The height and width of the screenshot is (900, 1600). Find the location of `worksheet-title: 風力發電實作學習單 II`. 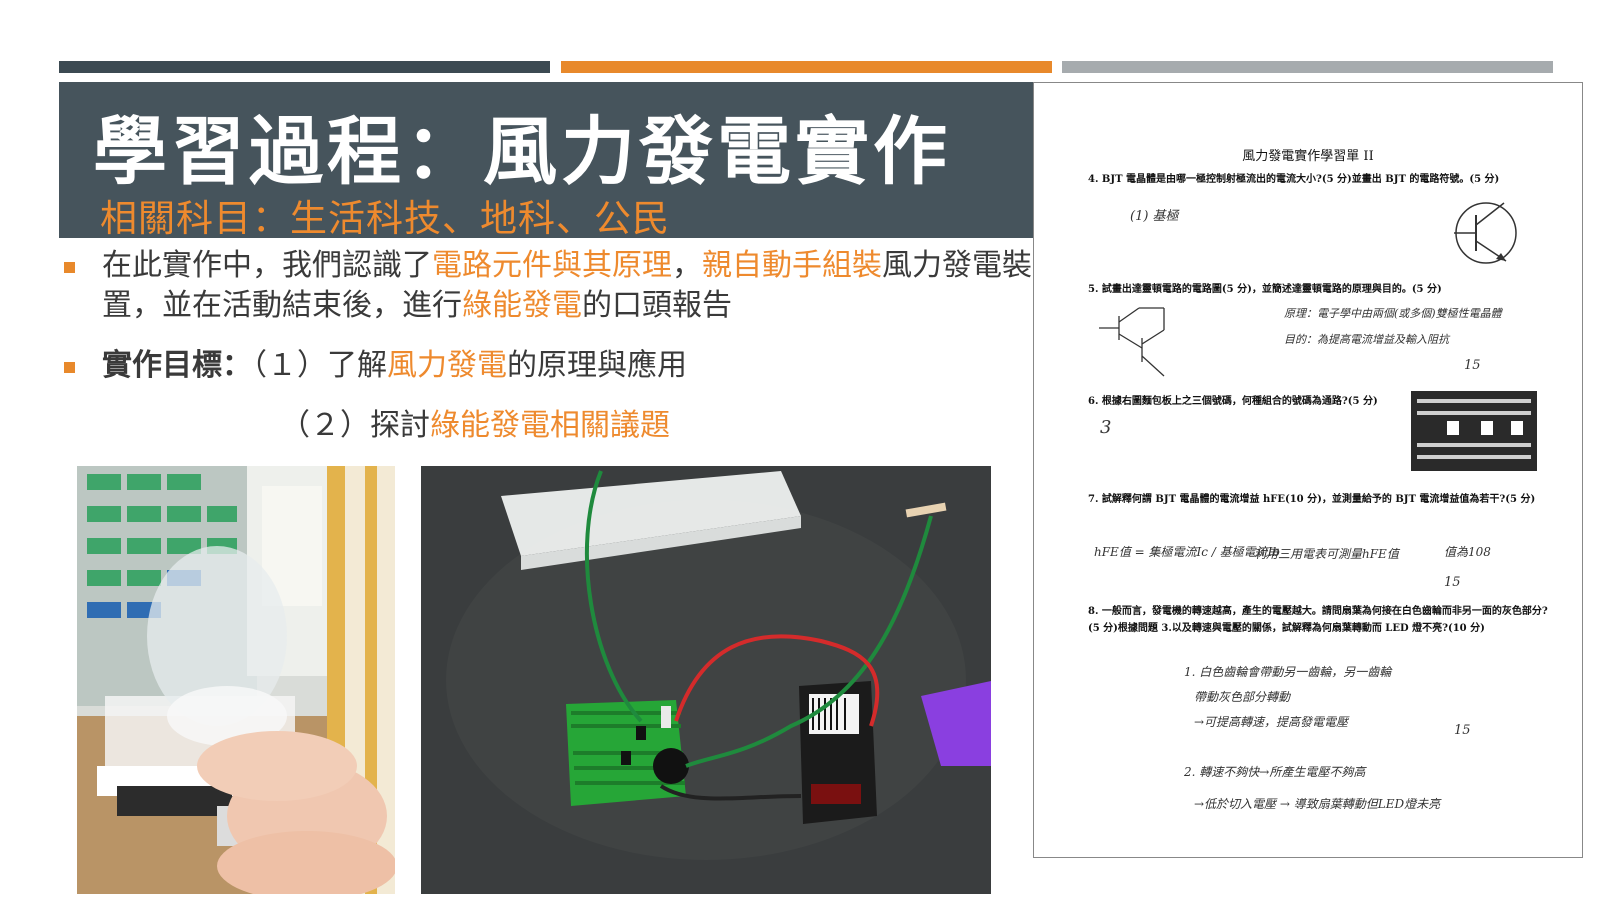

worksheet-title: 風力發電實作學習單 II is located at coordinates (1308, 156).